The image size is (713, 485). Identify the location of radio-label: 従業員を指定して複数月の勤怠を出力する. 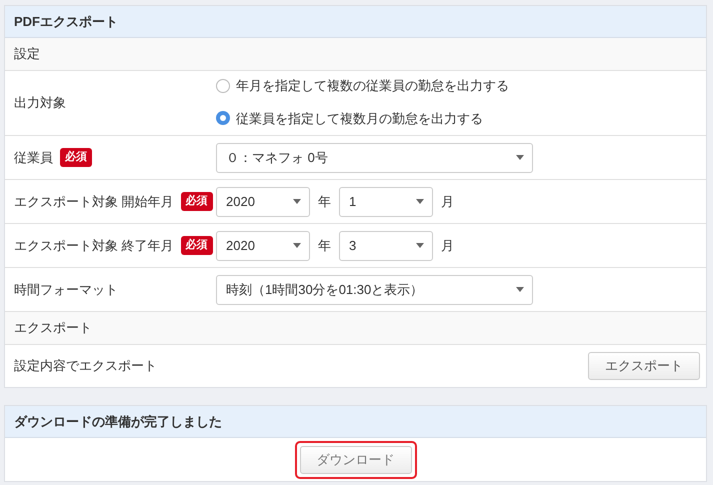
(359, 118).